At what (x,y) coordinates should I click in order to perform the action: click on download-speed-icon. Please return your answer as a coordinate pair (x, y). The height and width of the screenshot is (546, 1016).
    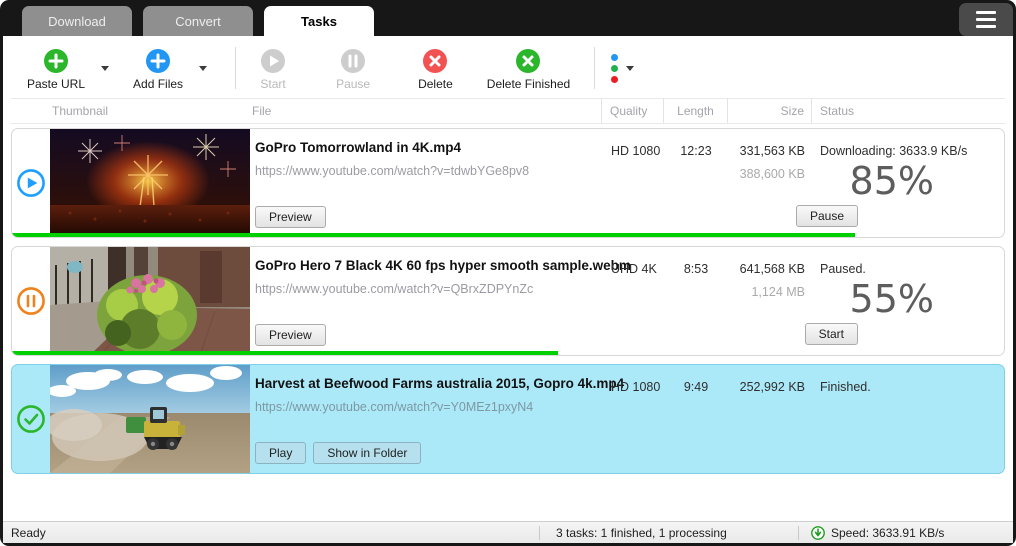
    Looking at the image, I should click on (818, 532).